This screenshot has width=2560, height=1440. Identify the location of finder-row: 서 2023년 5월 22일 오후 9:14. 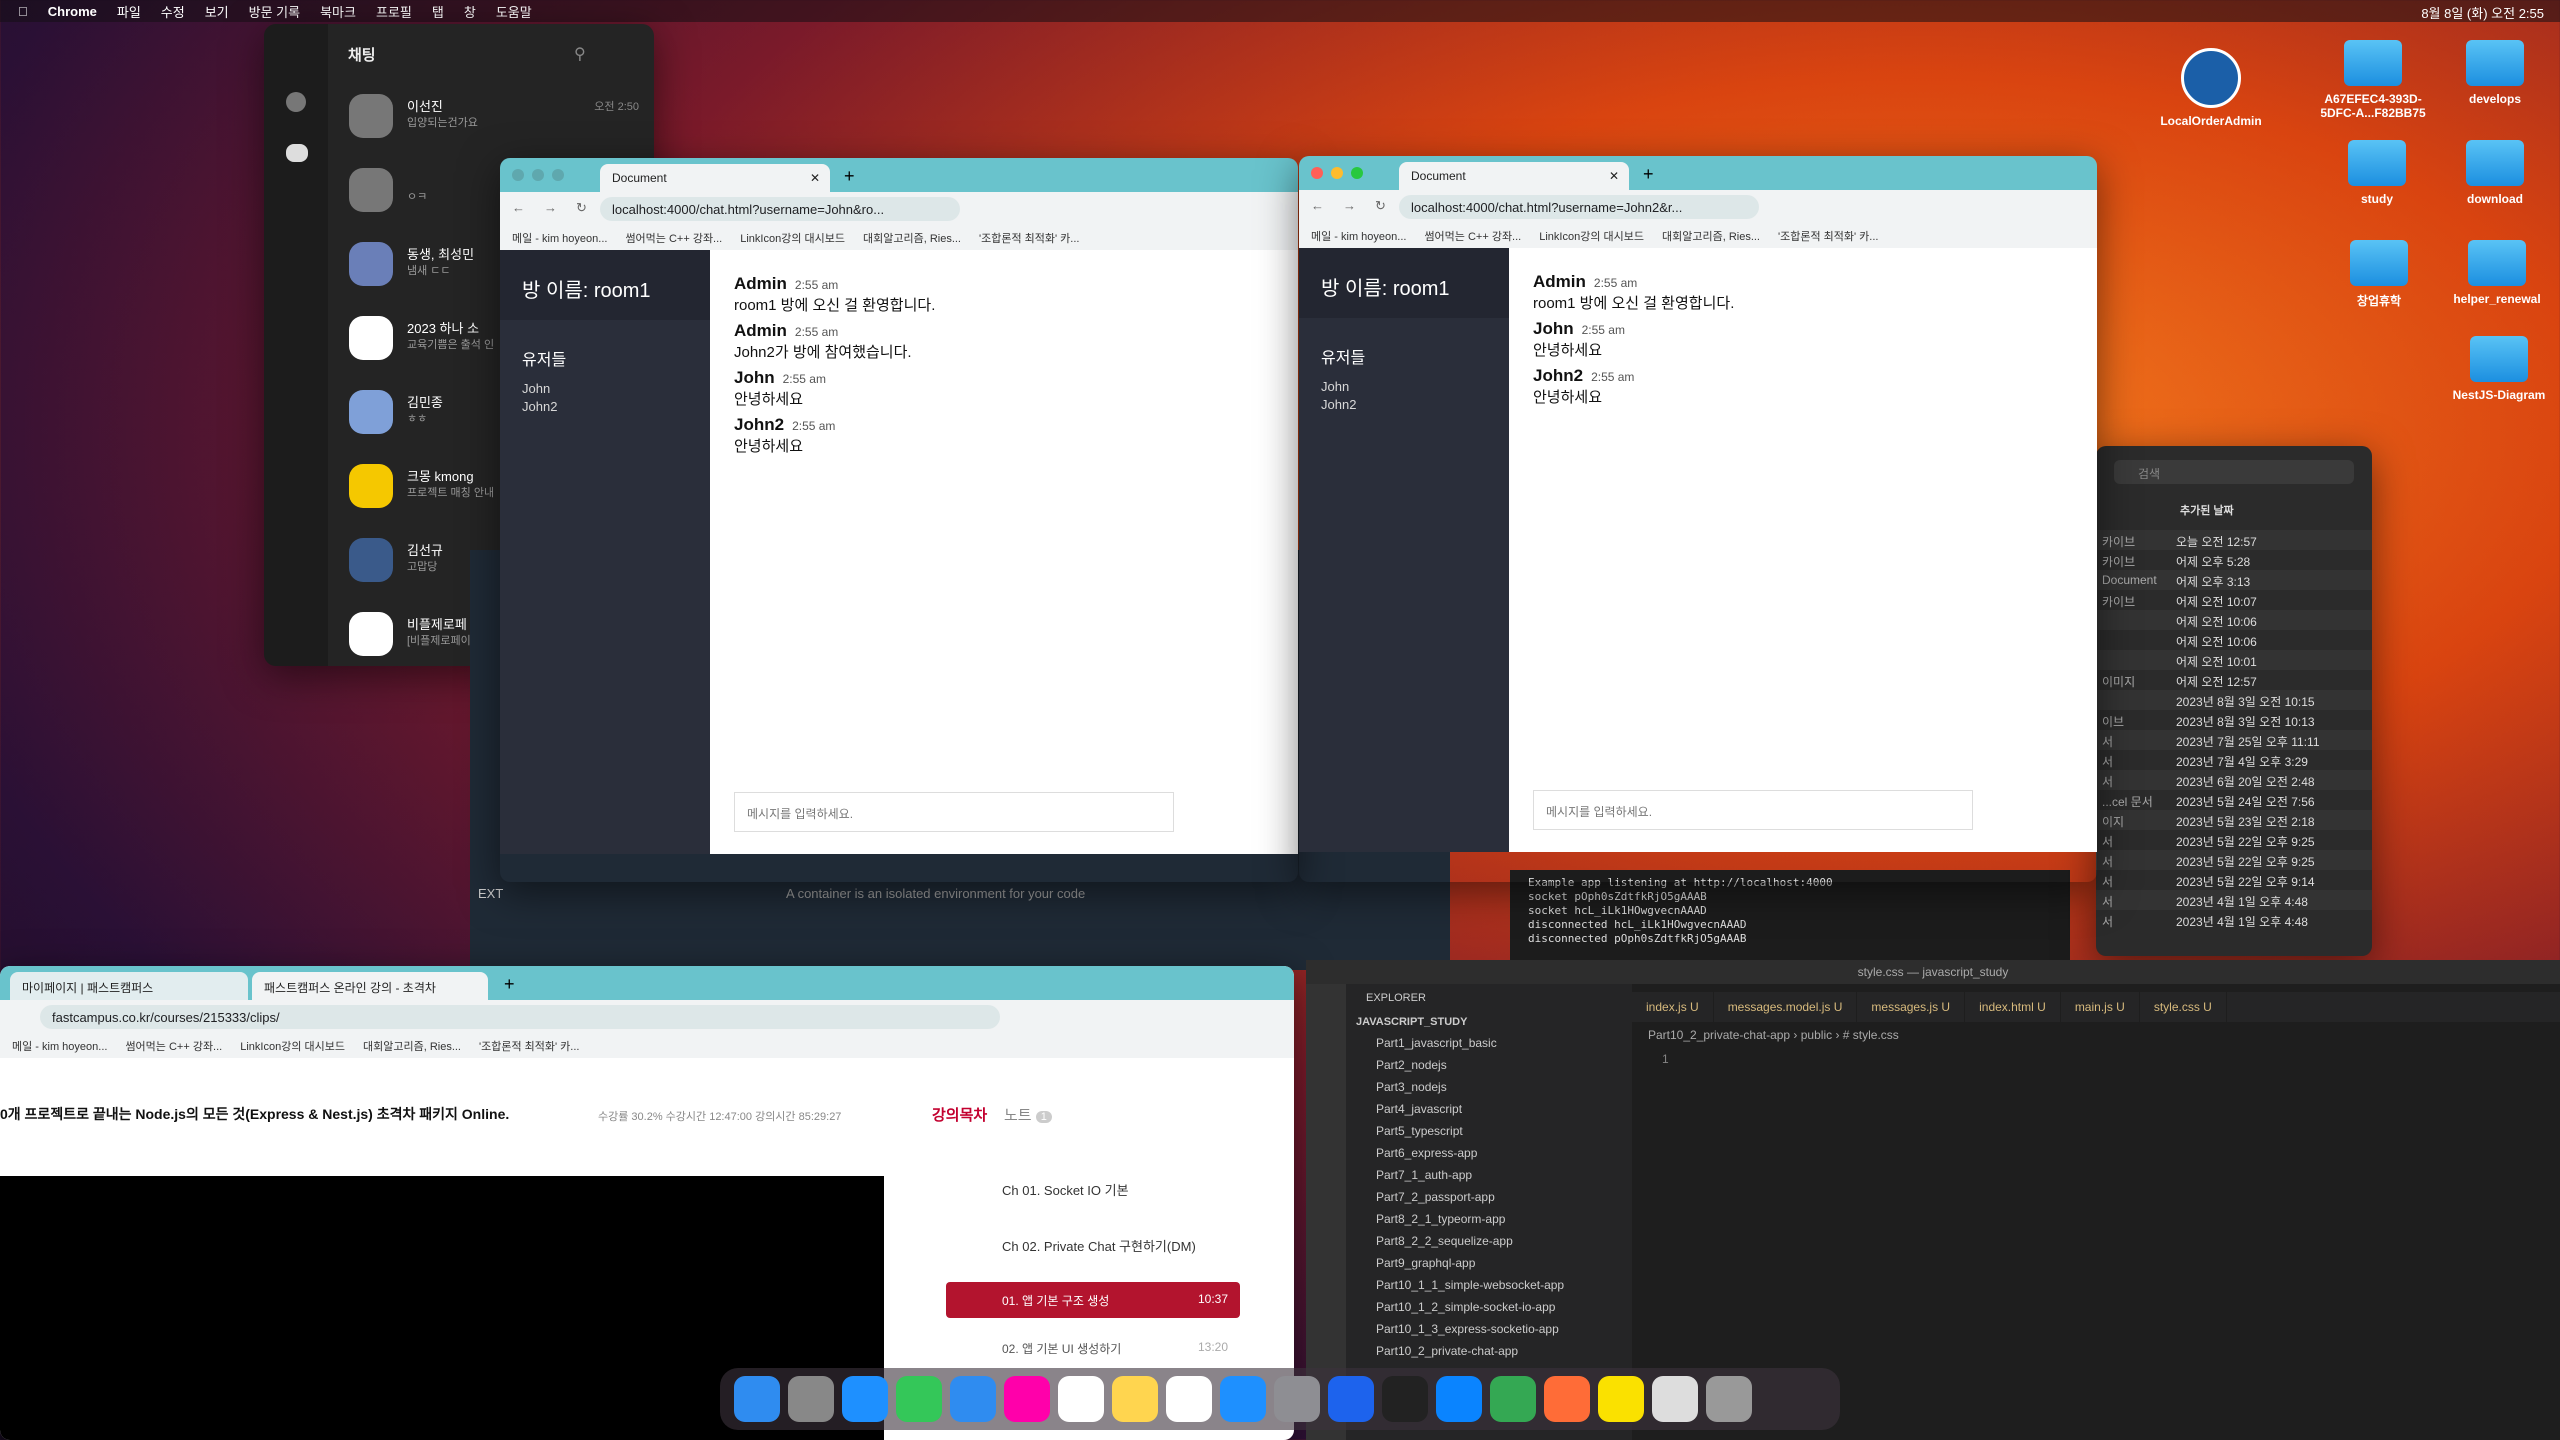
(2234, 880).